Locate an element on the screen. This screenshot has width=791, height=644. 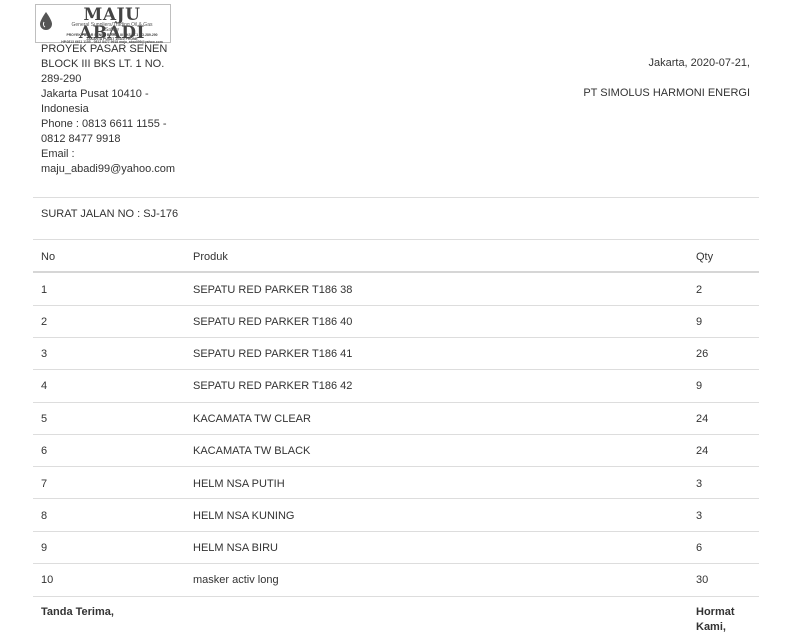
cell-produk: SEPATU RED PARKER T186 38 is located at coordinates (273, 290).